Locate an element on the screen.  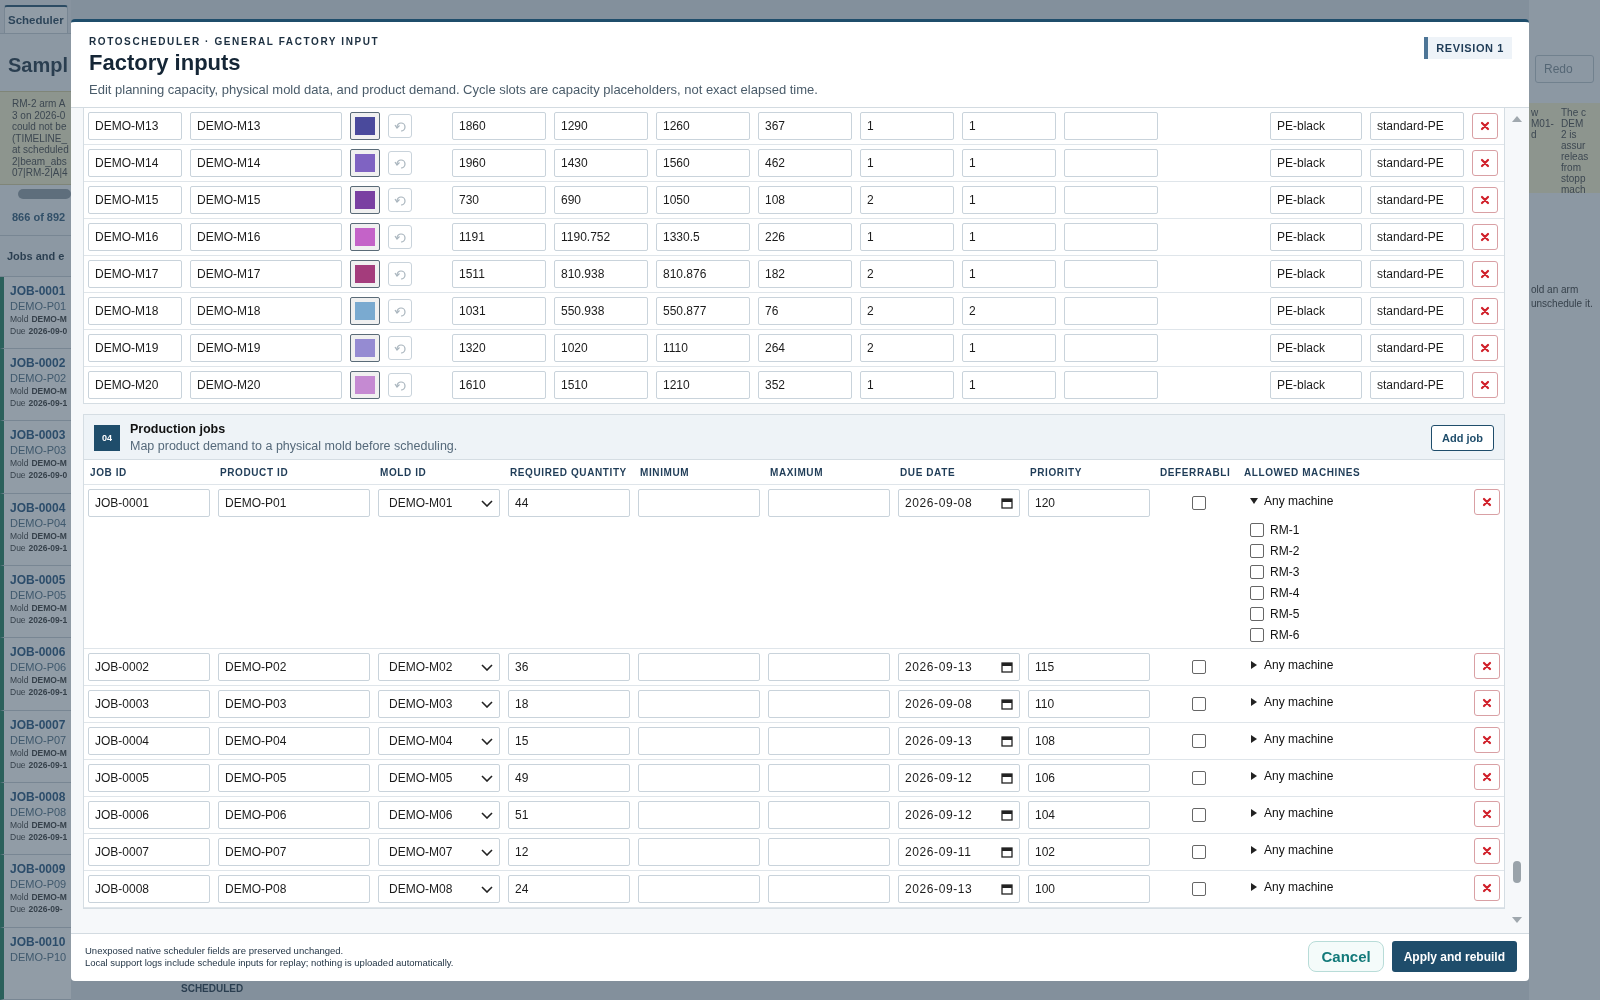
job-card: JOB-0004 DEMO-P04 Mold DEMO-M Due 2026-09-1 is located at coordinates (35, 530).